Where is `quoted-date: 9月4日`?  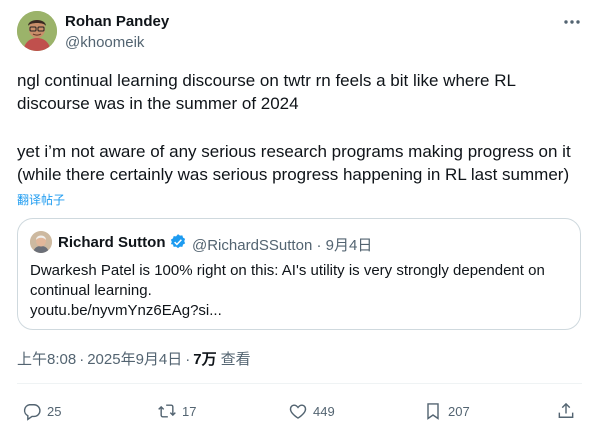 quoted-date: 9月4日 is located at coordinates (349, 245).